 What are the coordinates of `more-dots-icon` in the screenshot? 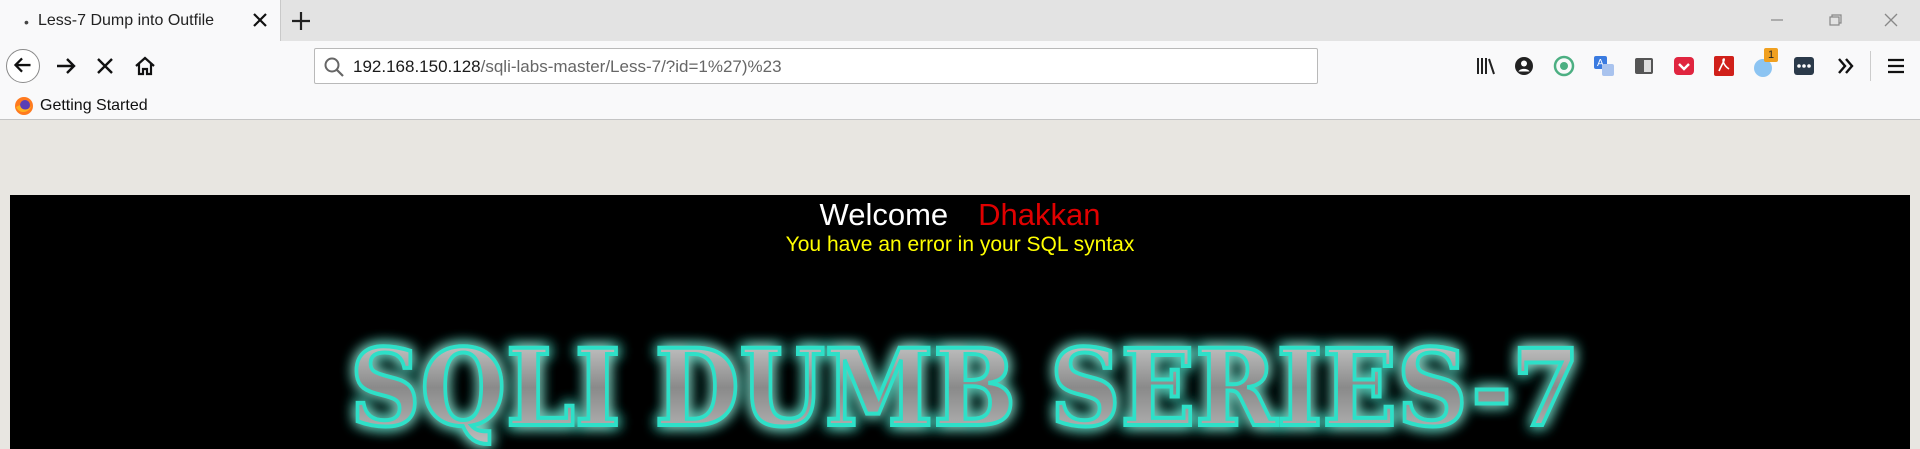 It's located at (1804, 66).